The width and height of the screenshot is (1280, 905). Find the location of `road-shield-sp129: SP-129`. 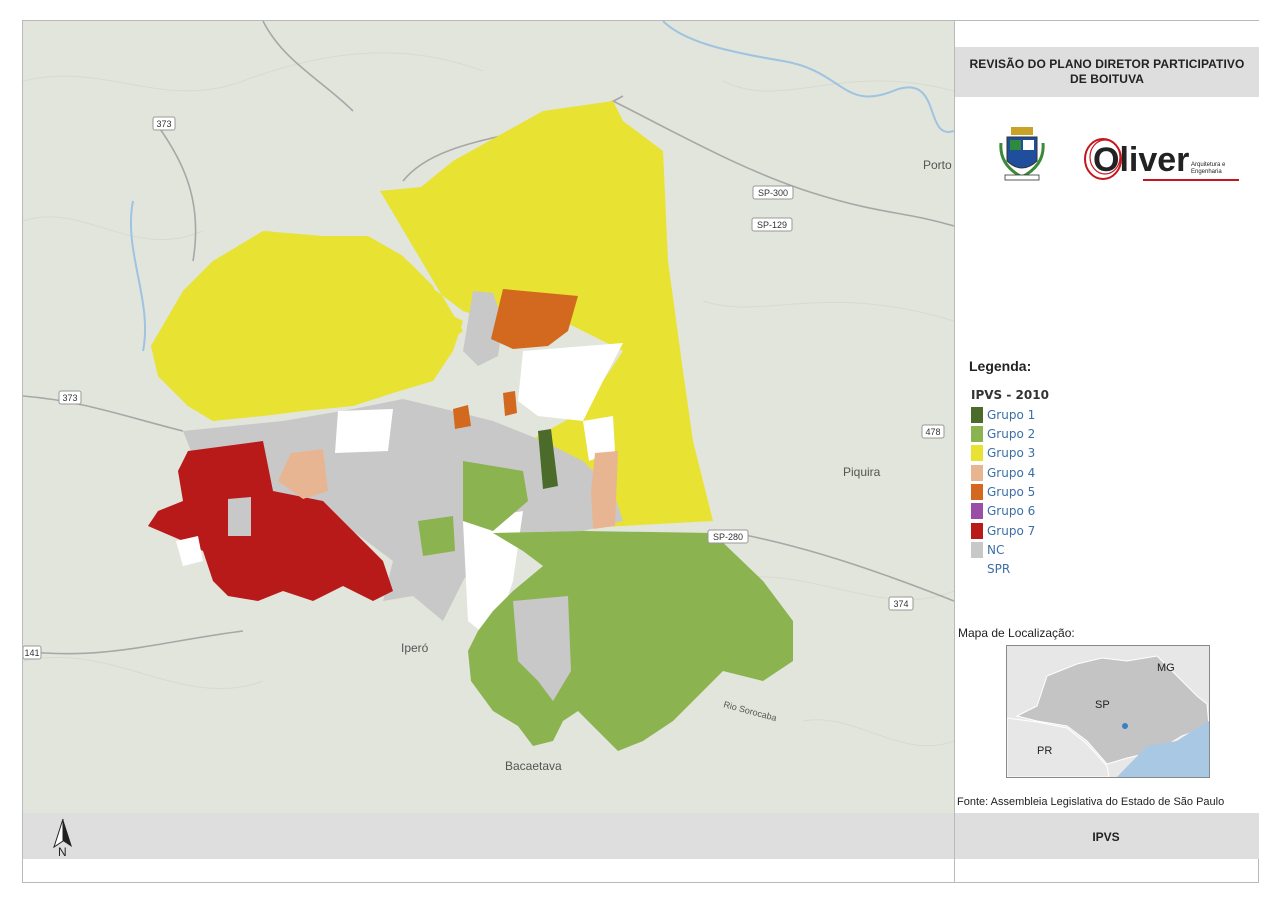

road-shield-sp129: SP-129 is located at coordinates (772, 224).